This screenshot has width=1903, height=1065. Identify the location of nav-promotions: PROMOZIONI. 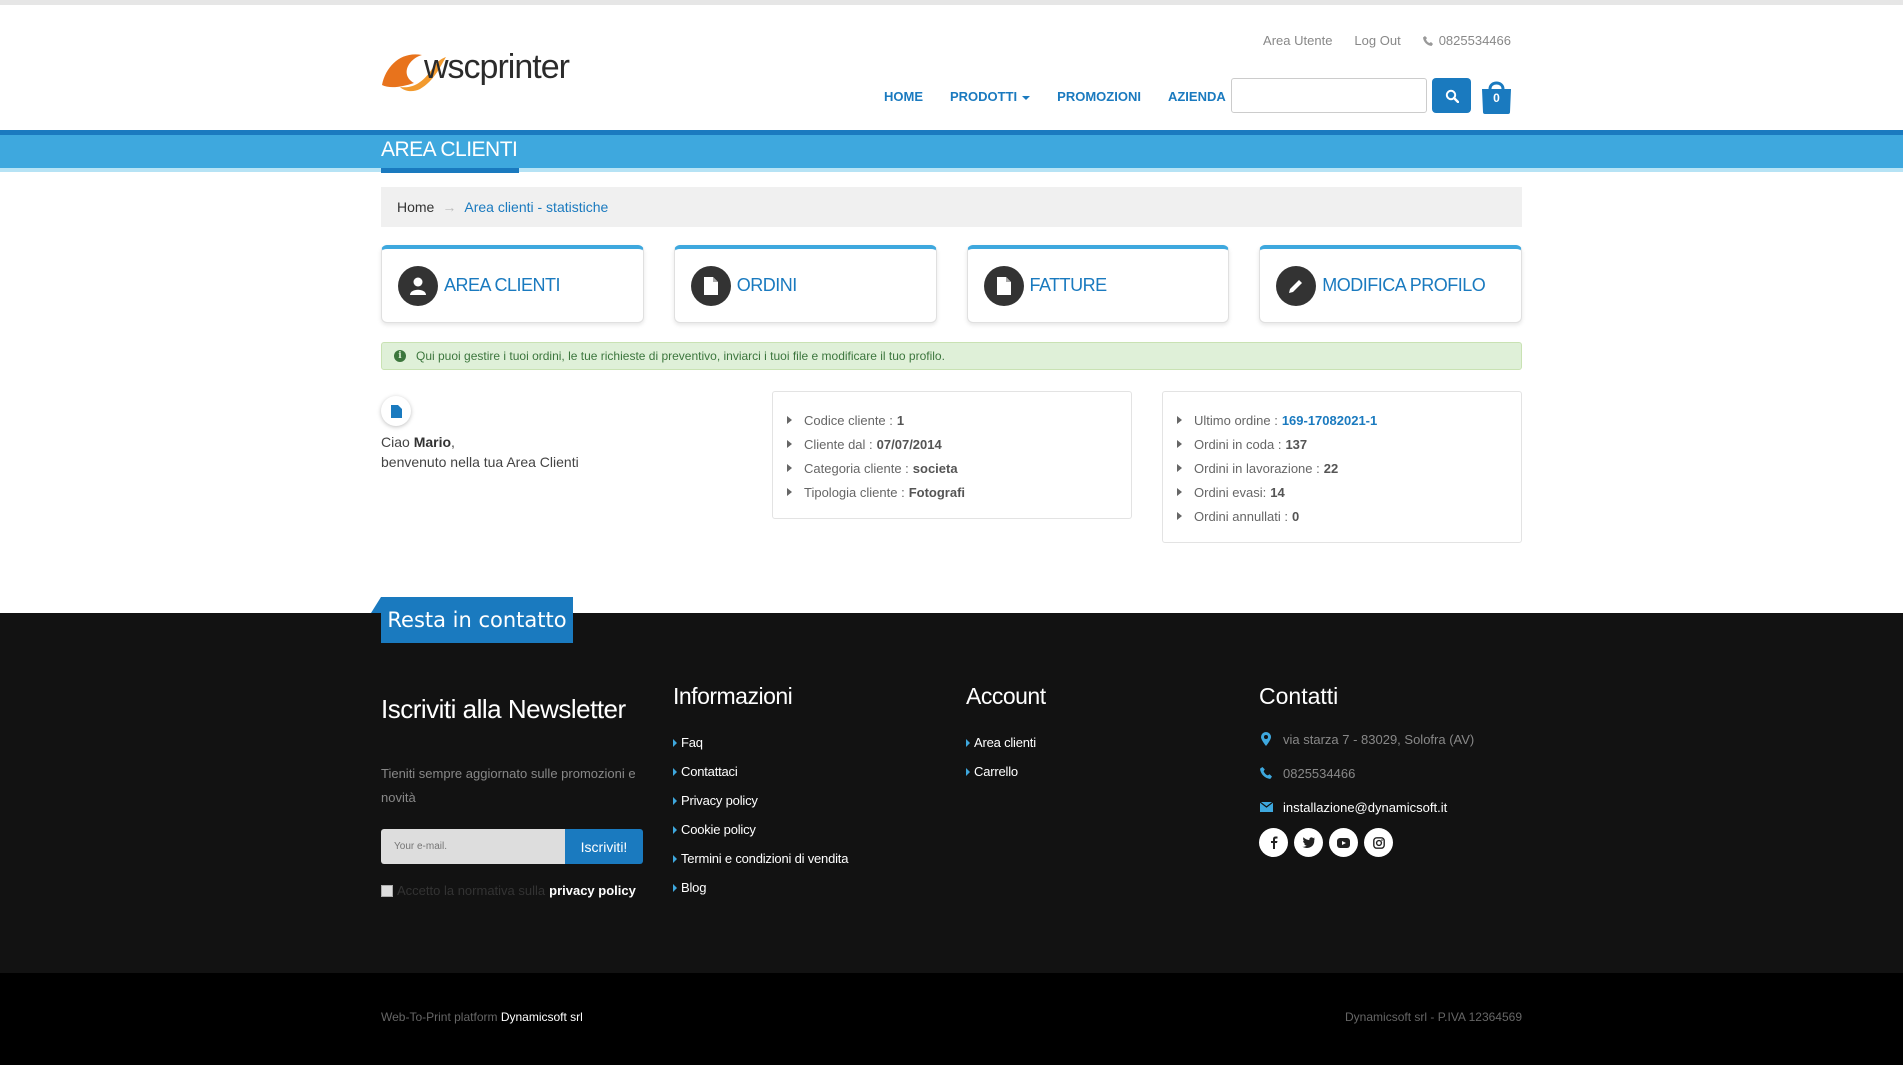
(1099, 96).